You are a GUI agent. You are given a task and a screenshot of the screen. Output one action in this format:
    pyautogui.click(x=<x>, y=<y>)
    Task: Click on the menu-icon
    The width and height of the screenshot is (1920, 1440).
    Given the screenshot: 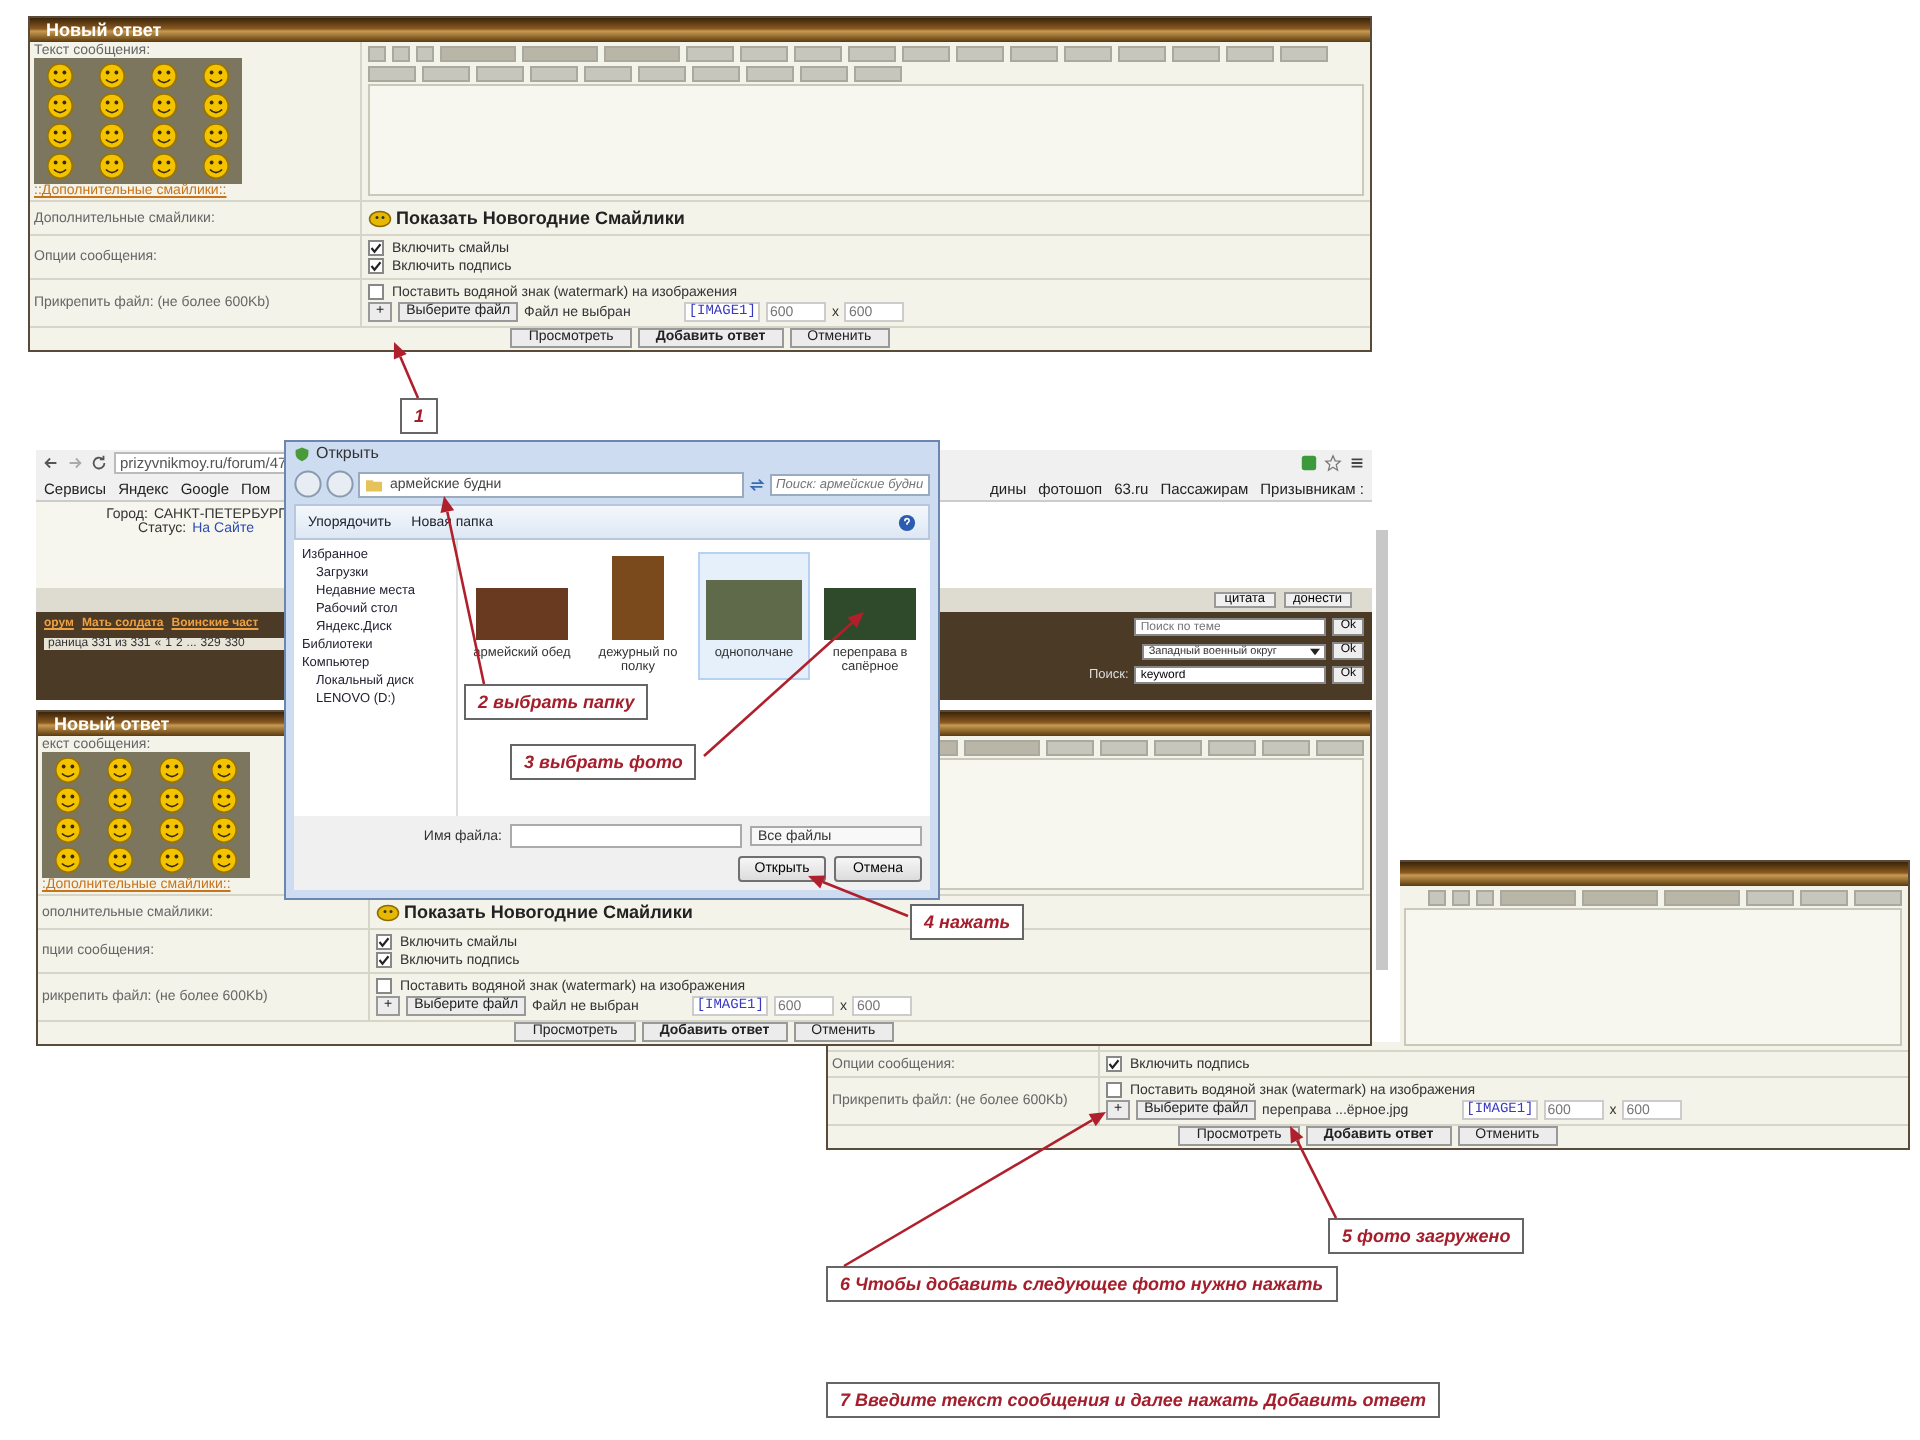 What is the action you would take?
    pyautogui.click(x=1357, y=463)
    